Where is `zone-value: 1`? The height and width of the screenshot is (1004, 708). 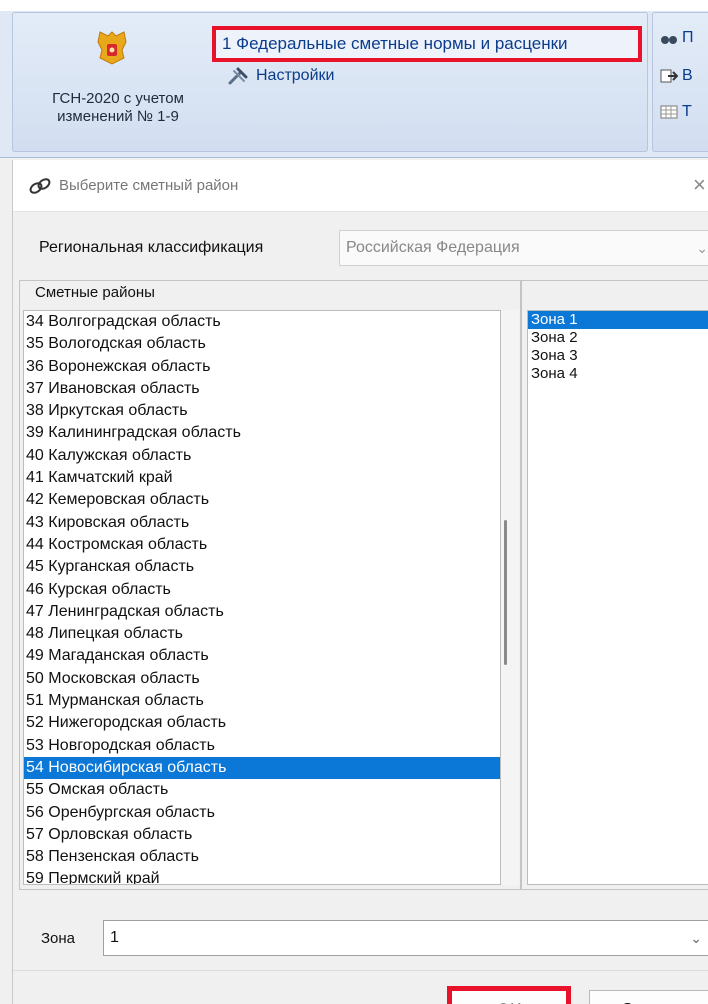 zone-value: 1 is located at coordinates (114, 937).